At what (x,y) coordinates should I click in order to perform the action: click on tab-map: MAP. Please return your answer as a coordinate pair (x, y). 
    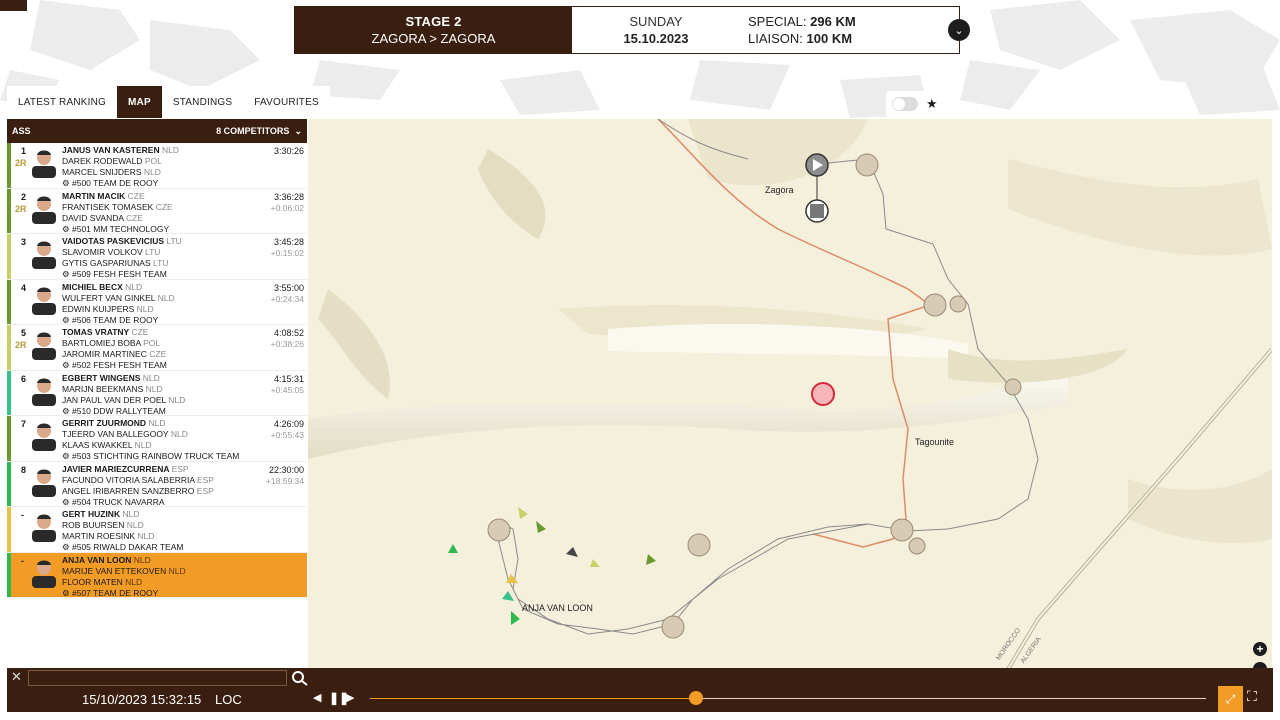
    Looking at the image, I should click on (139, 102).